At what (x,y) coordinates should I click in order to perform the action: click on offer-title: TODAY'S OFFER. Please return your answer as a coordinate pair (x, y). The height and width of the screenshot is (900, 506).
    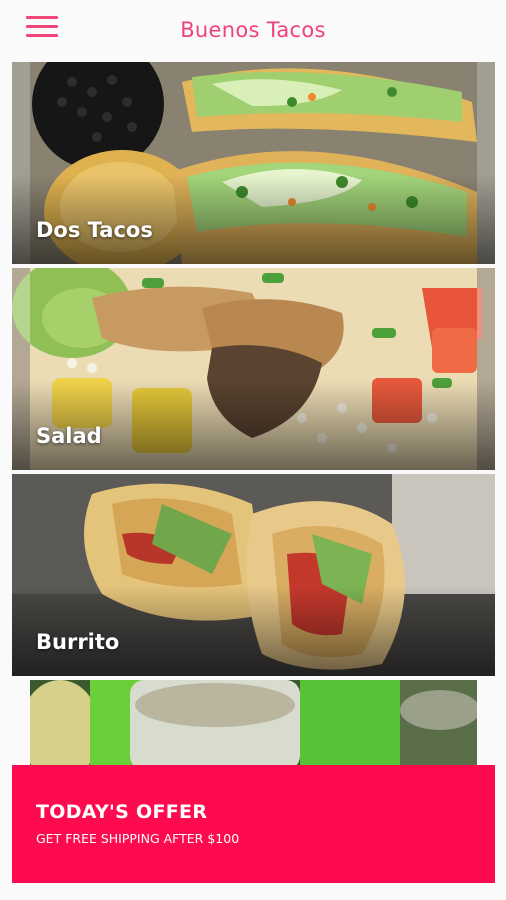
    Looking at the image, I should click on (122, 812).